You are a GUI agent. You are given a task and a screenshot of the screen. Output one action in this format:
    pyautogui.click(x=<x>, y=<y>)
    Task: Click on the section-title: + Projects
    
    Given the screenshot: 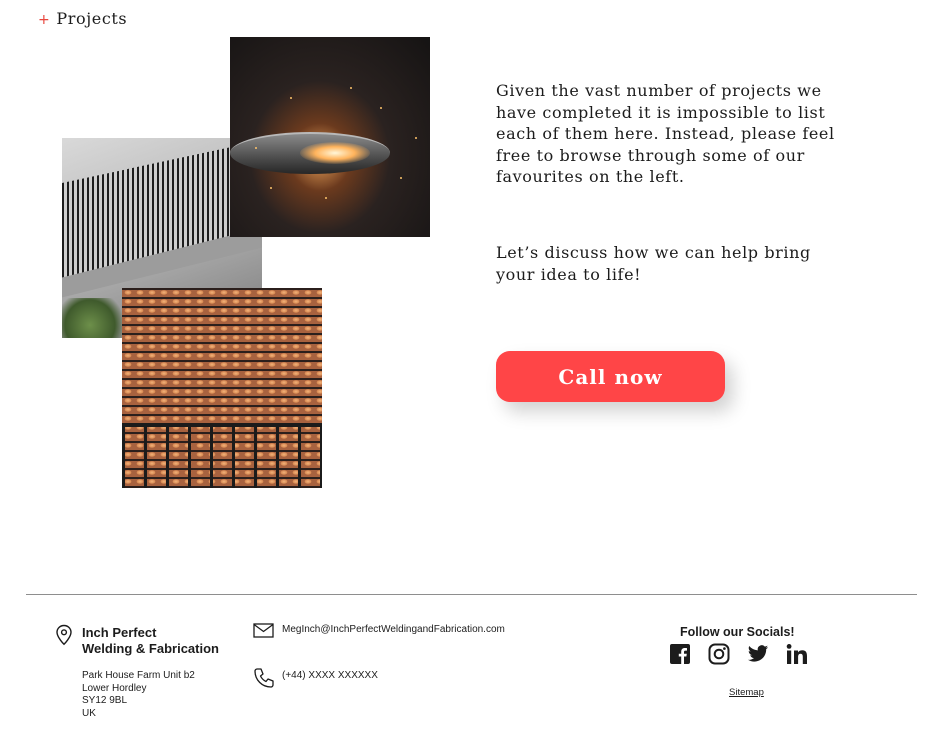 What is the action you would take?
    pyautogui.click(x=82, y=18)
    